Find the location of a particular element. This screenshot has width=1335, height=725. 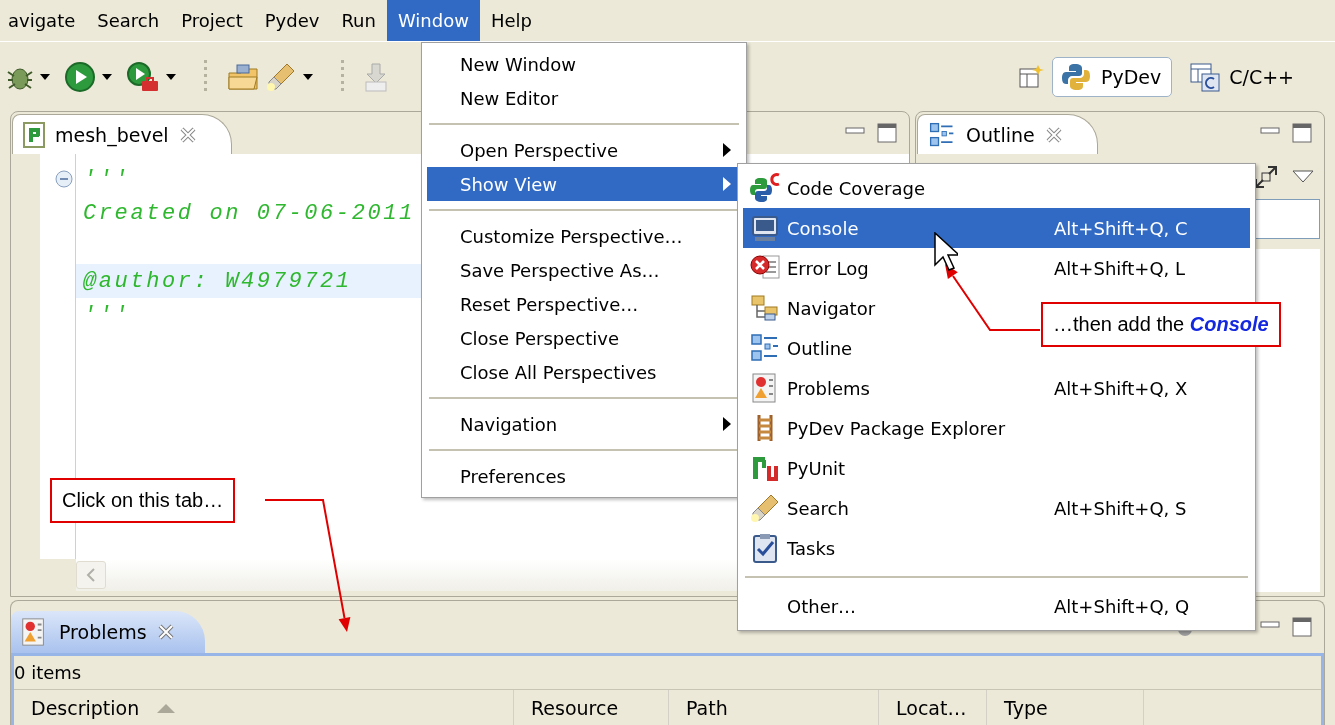

flashlight-icon is located at coordinates (765, 508).